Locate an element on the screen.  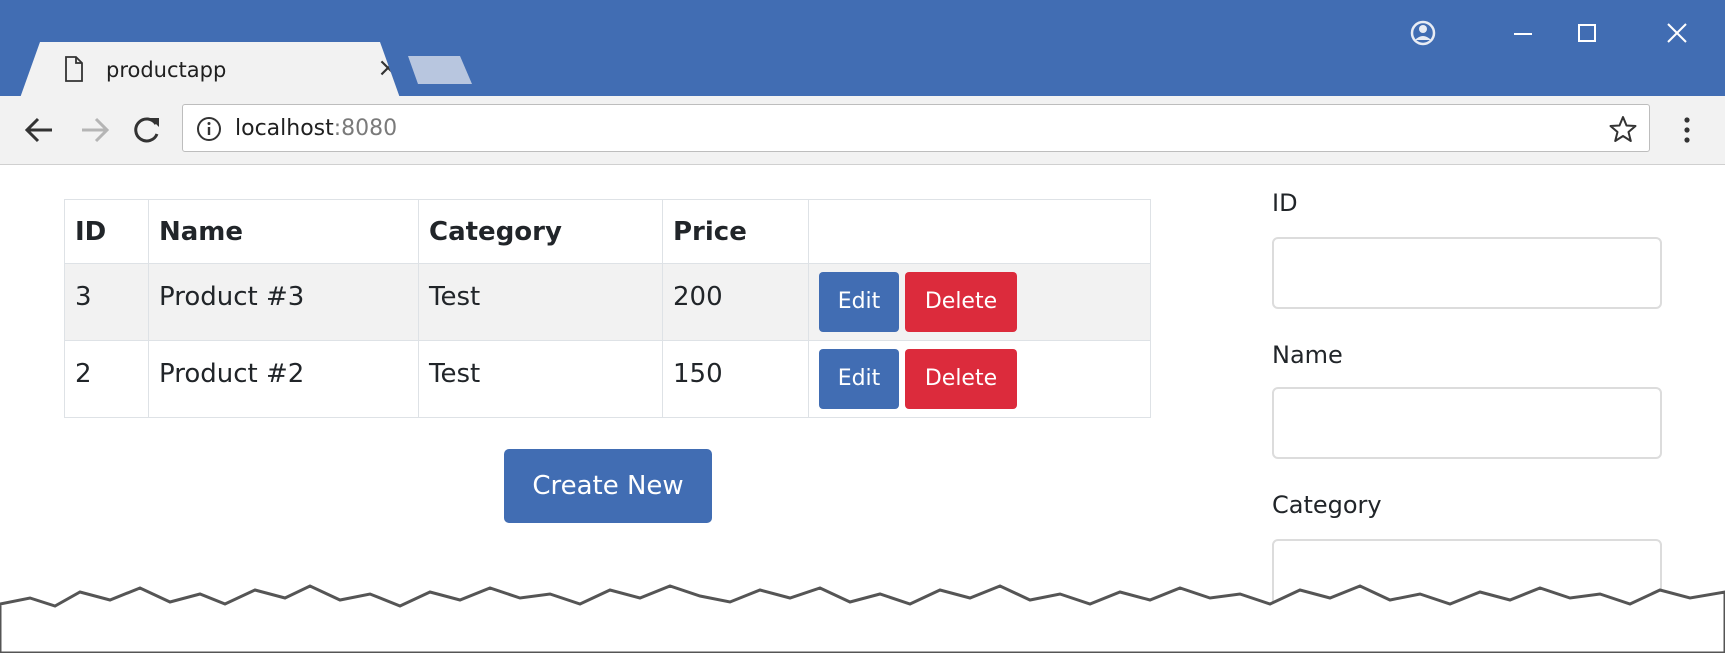
browser-toolbar: localhost:8080 is located at coordinates (862, 130).